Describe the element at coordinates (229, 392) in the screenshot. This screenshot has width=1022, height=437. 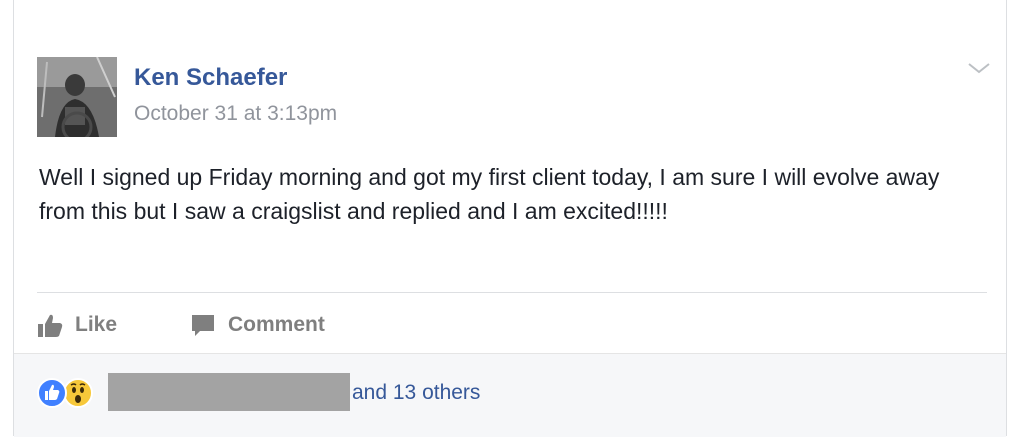
I see `redacted-names` at that location.